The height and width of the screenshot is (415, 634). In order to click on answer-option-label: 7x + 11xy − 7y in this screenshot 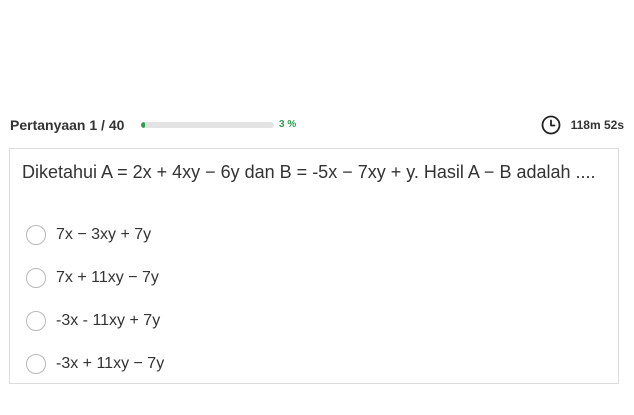, I will do `click(107, 277)`.